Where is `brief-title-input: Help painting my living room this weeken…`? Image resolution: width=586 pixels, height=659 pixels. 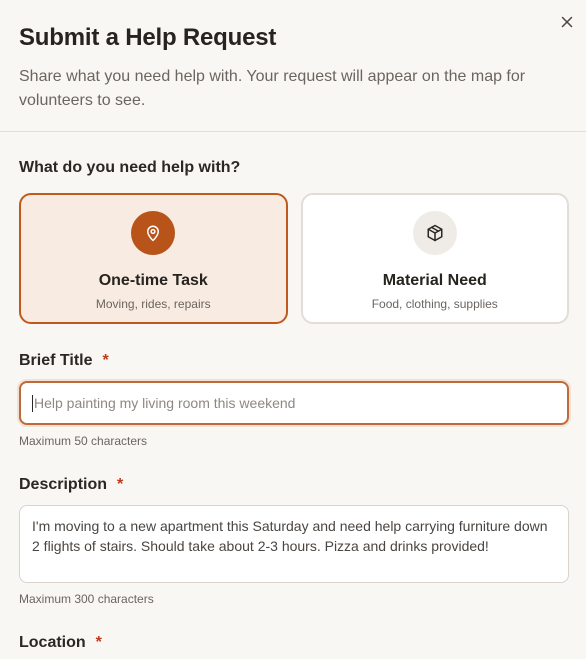
brief-title-input: Help painting my living room this weeken… is located at coordinates (294, 403).